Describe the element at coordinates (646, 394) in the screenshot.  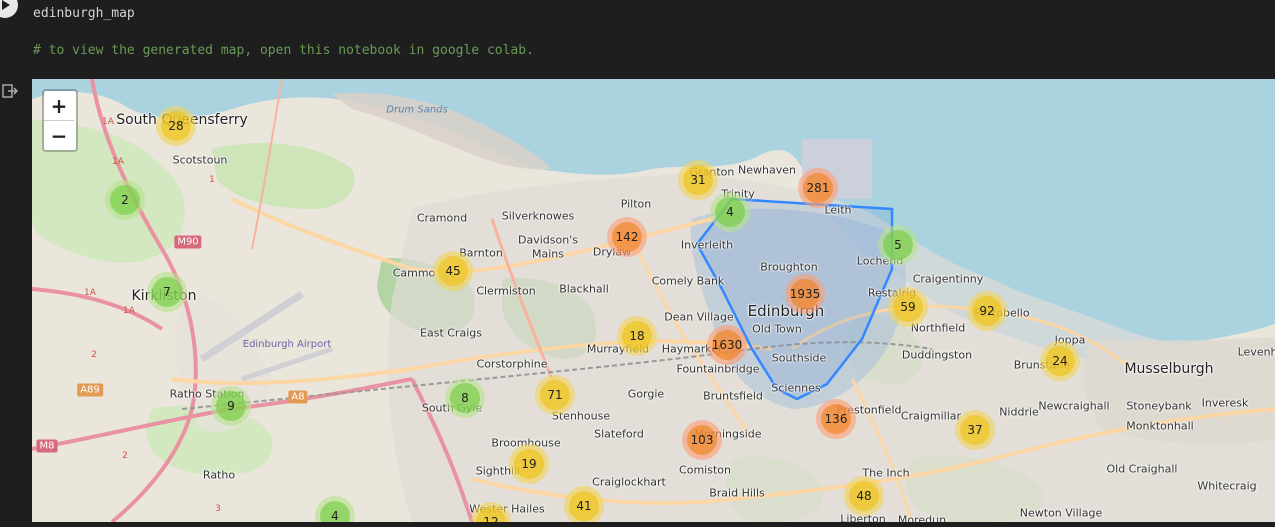
I see `place-label: Gorgie` at that location.